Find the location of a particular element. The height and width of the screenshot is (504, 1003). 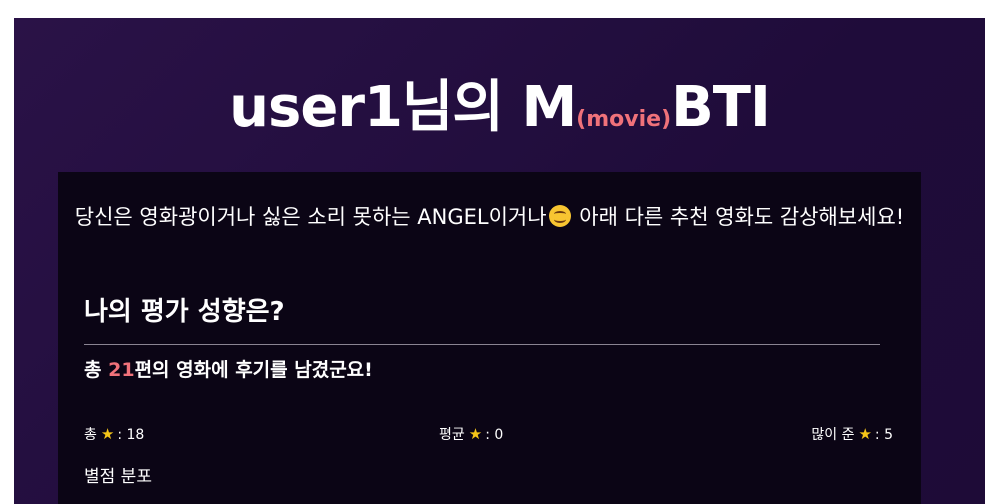

intro-text-after: 아래 다른 추천 영화도 감상해보세요! is located at coordinates (742, 217).